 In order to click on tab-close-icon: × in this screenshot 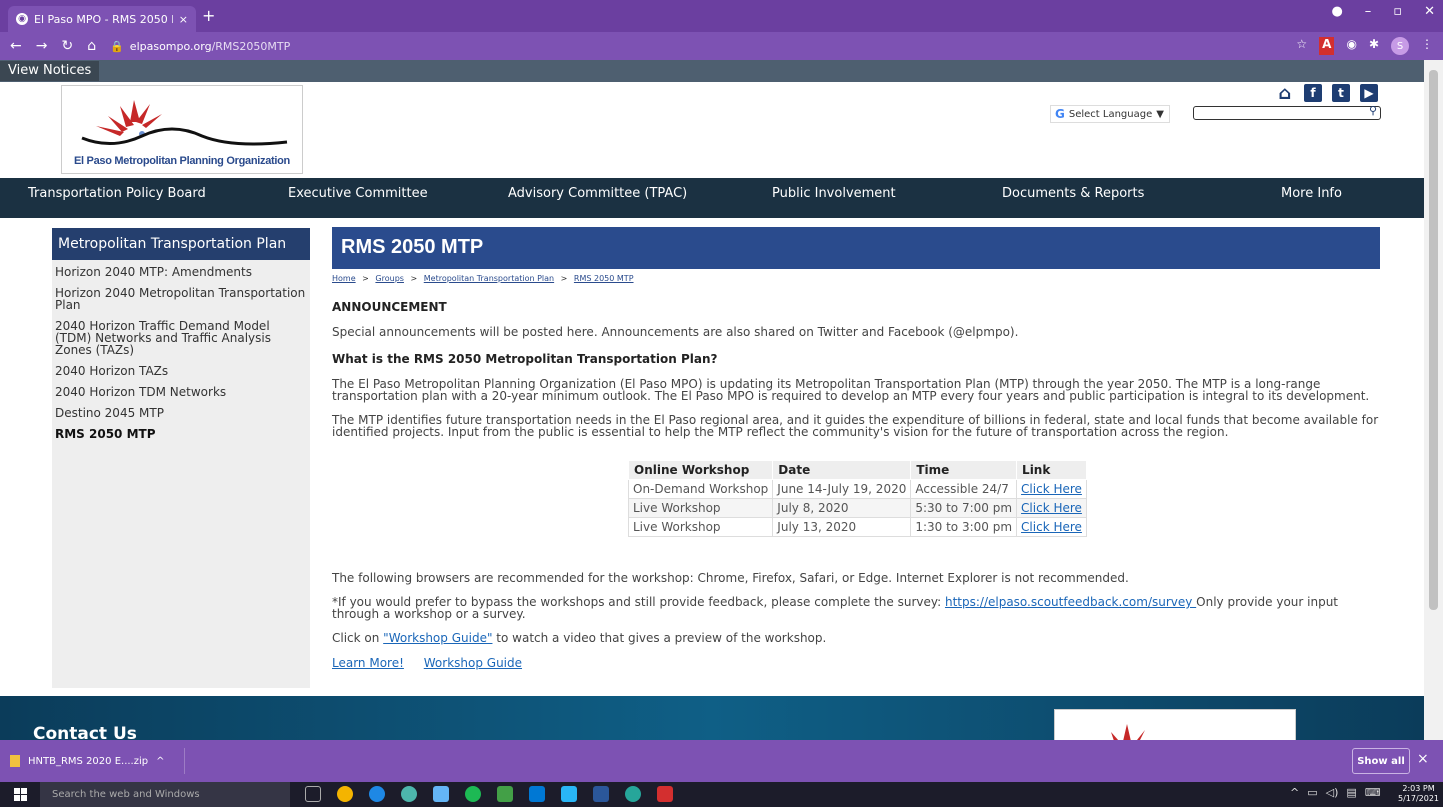, I will do `click(183, 19)`.